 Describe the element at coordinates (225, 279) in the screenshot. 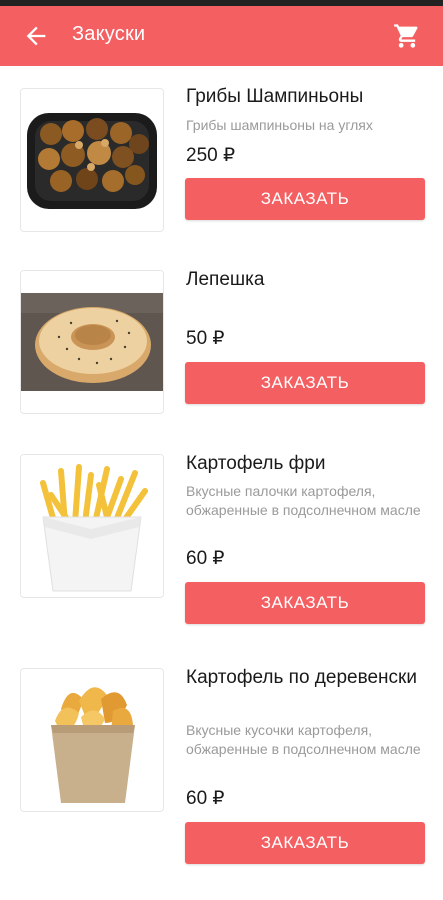

I see `product-name: Лепешка` at that location.